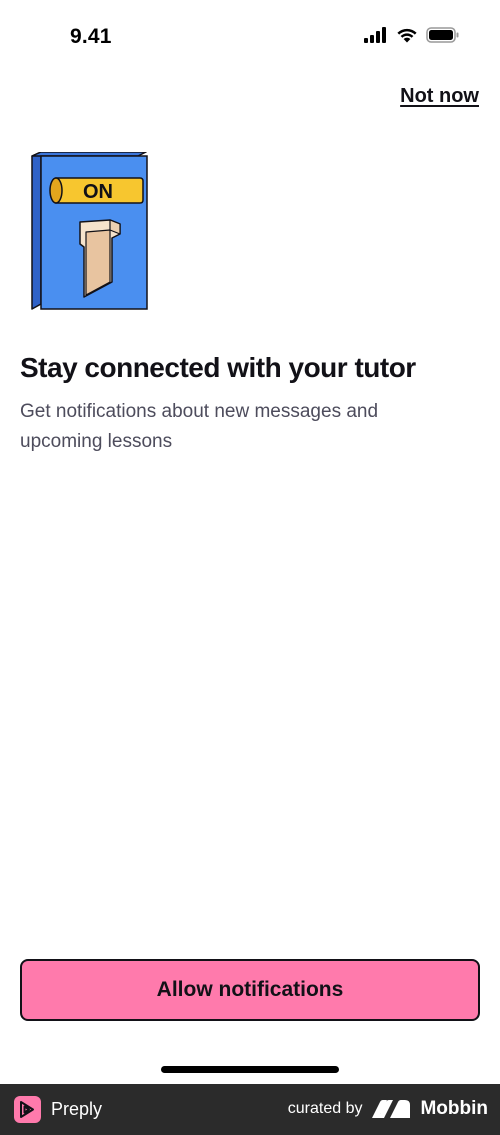 The image size is (500, 1135). I want to click on footer-app: Preply, so click(58, 1109).